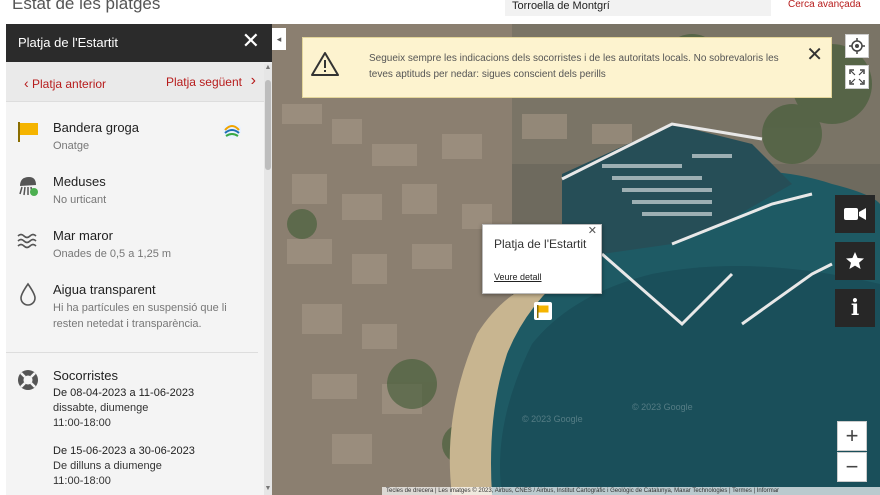 Image resolution: width=880 pixels, height=495 pixels. I want to click on jellyfish-item: Meduses No urticant, so click(132, 192).